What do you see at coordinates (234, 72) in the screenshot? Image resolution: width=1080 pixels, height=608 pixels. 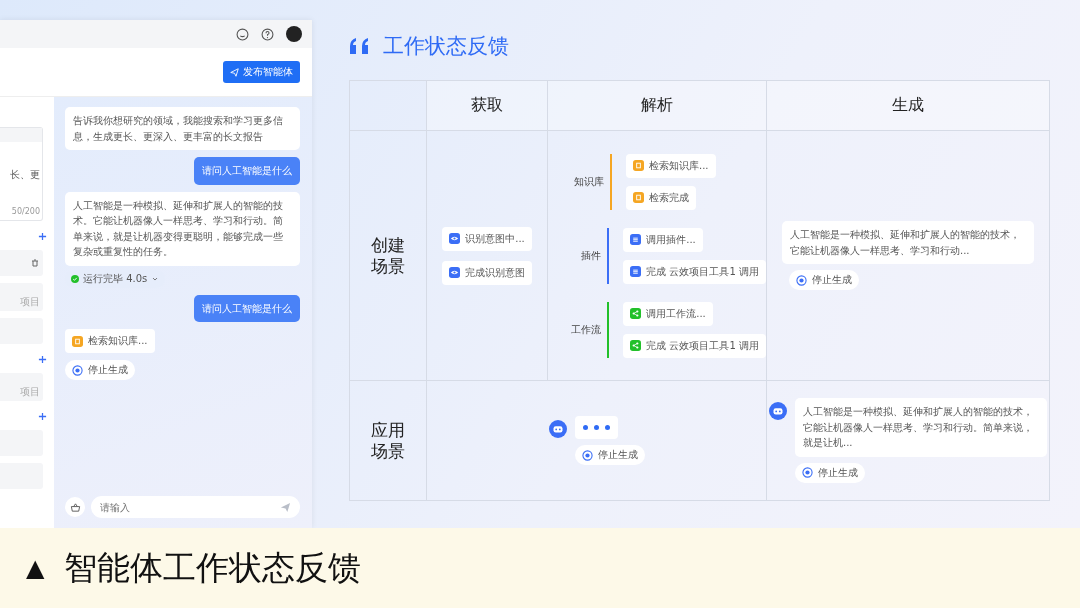 I see `send-icon` at bounding box center [234, 72].